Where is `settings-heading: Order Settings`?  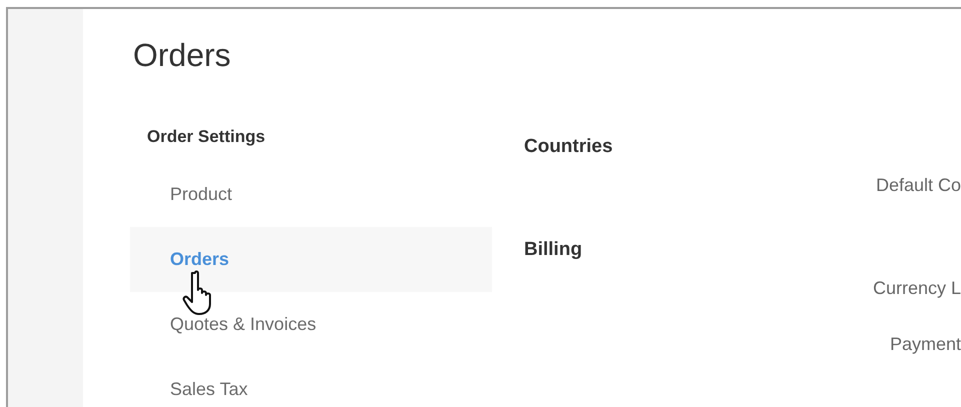
settings-heading: Order Settings is located at coordinates (206, 137).